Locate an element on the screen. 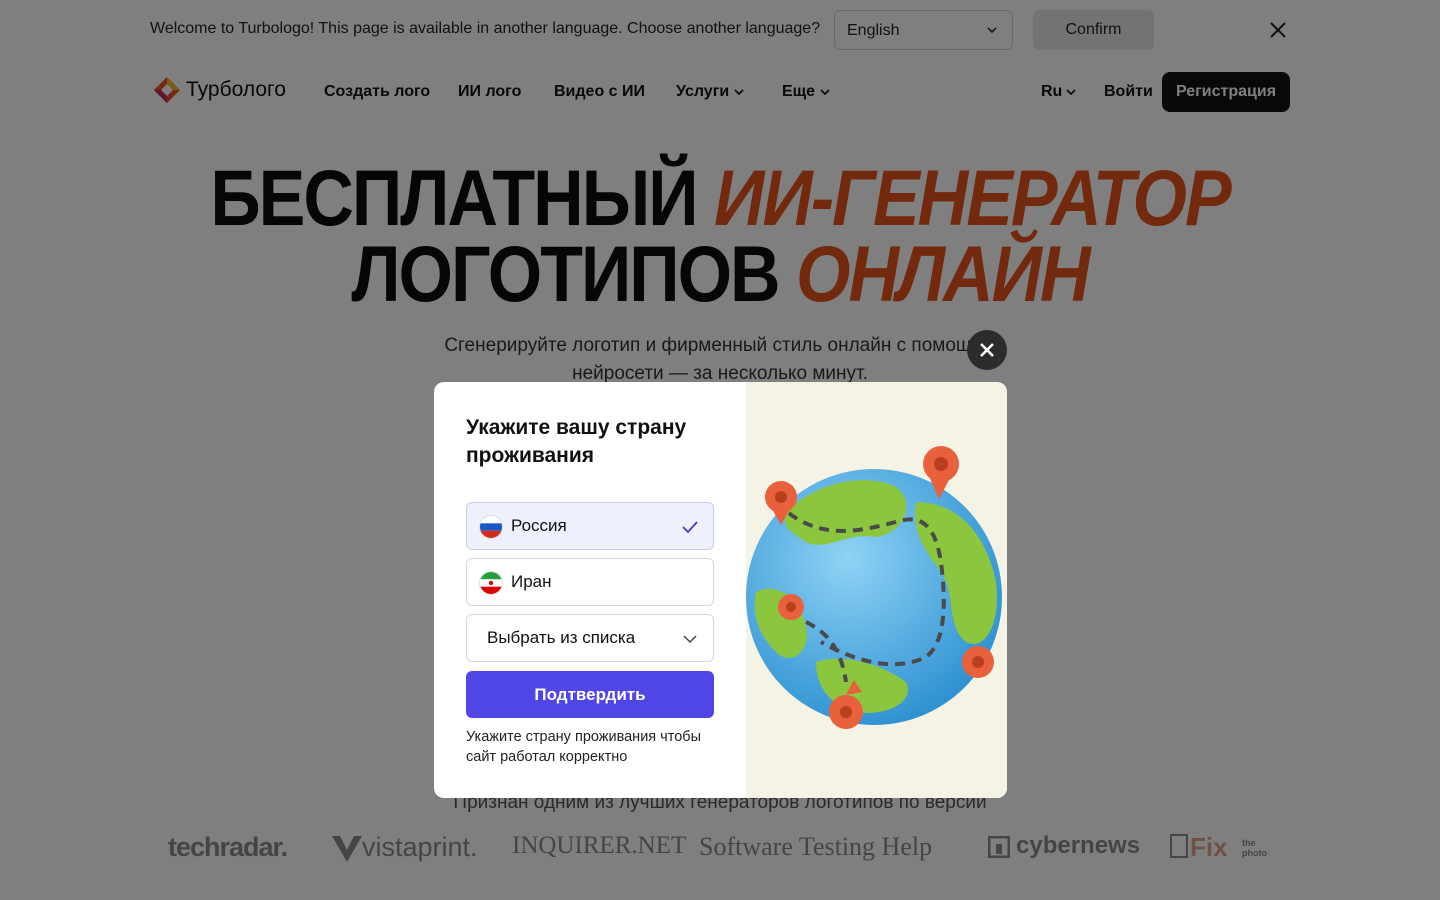  country-modal-title: Укажите вашу страну проживания is located at coordinates (576, 441).